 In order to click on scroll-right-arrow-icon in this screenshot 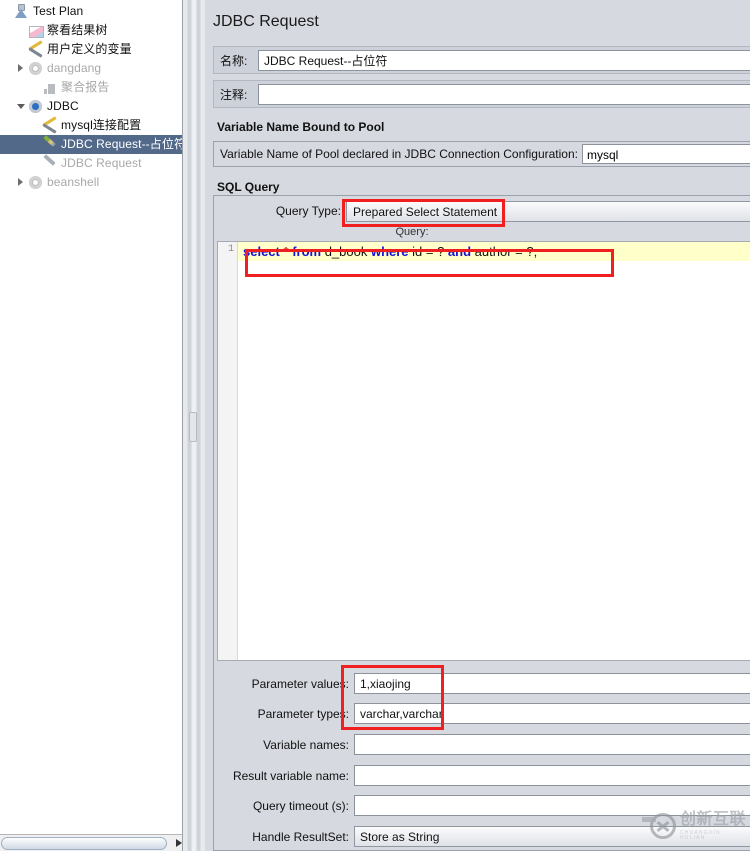, I will do `click(179, 843)`.